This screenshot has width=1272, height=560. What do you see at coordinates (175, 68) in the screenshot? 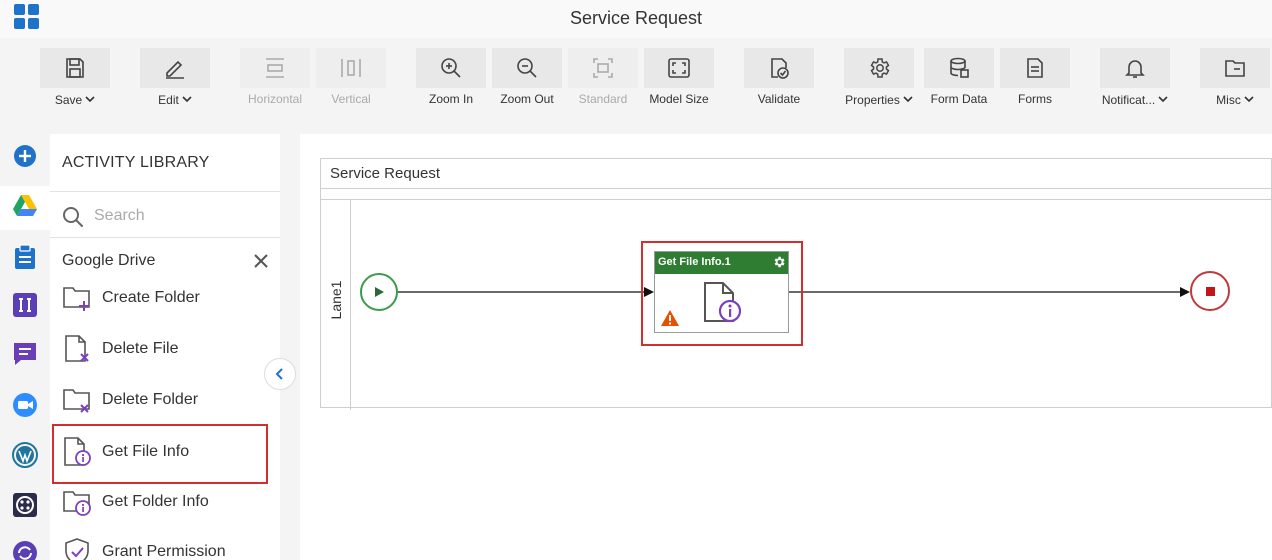
I see `pencil-icon` at bounding box center [175, 68].